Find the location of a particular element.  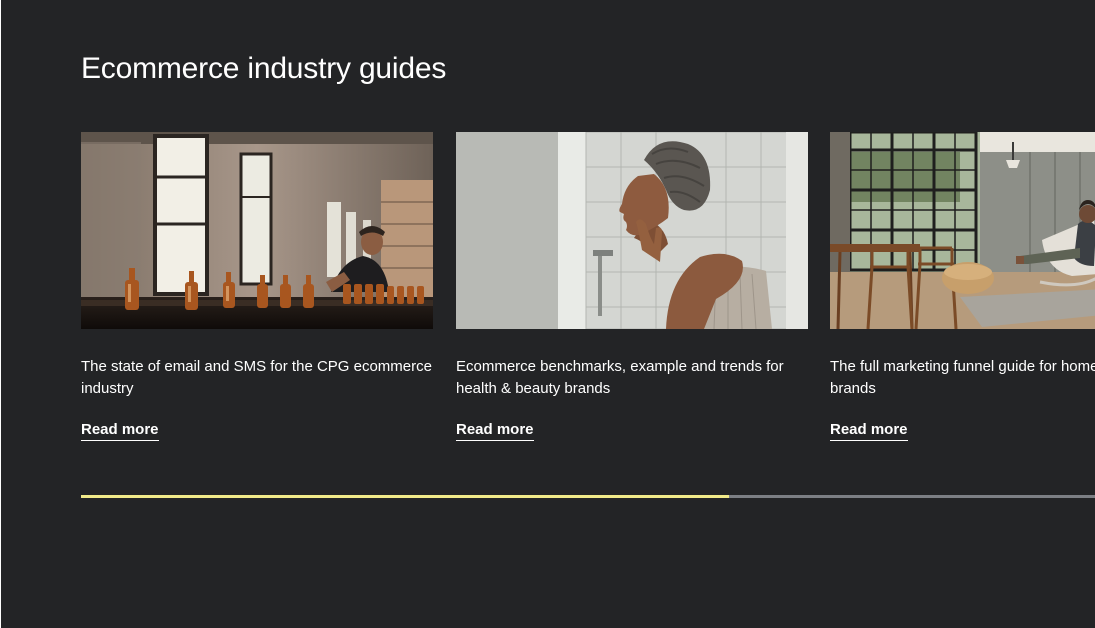

carousel-scrollbar is located at coordinates (588, 496).